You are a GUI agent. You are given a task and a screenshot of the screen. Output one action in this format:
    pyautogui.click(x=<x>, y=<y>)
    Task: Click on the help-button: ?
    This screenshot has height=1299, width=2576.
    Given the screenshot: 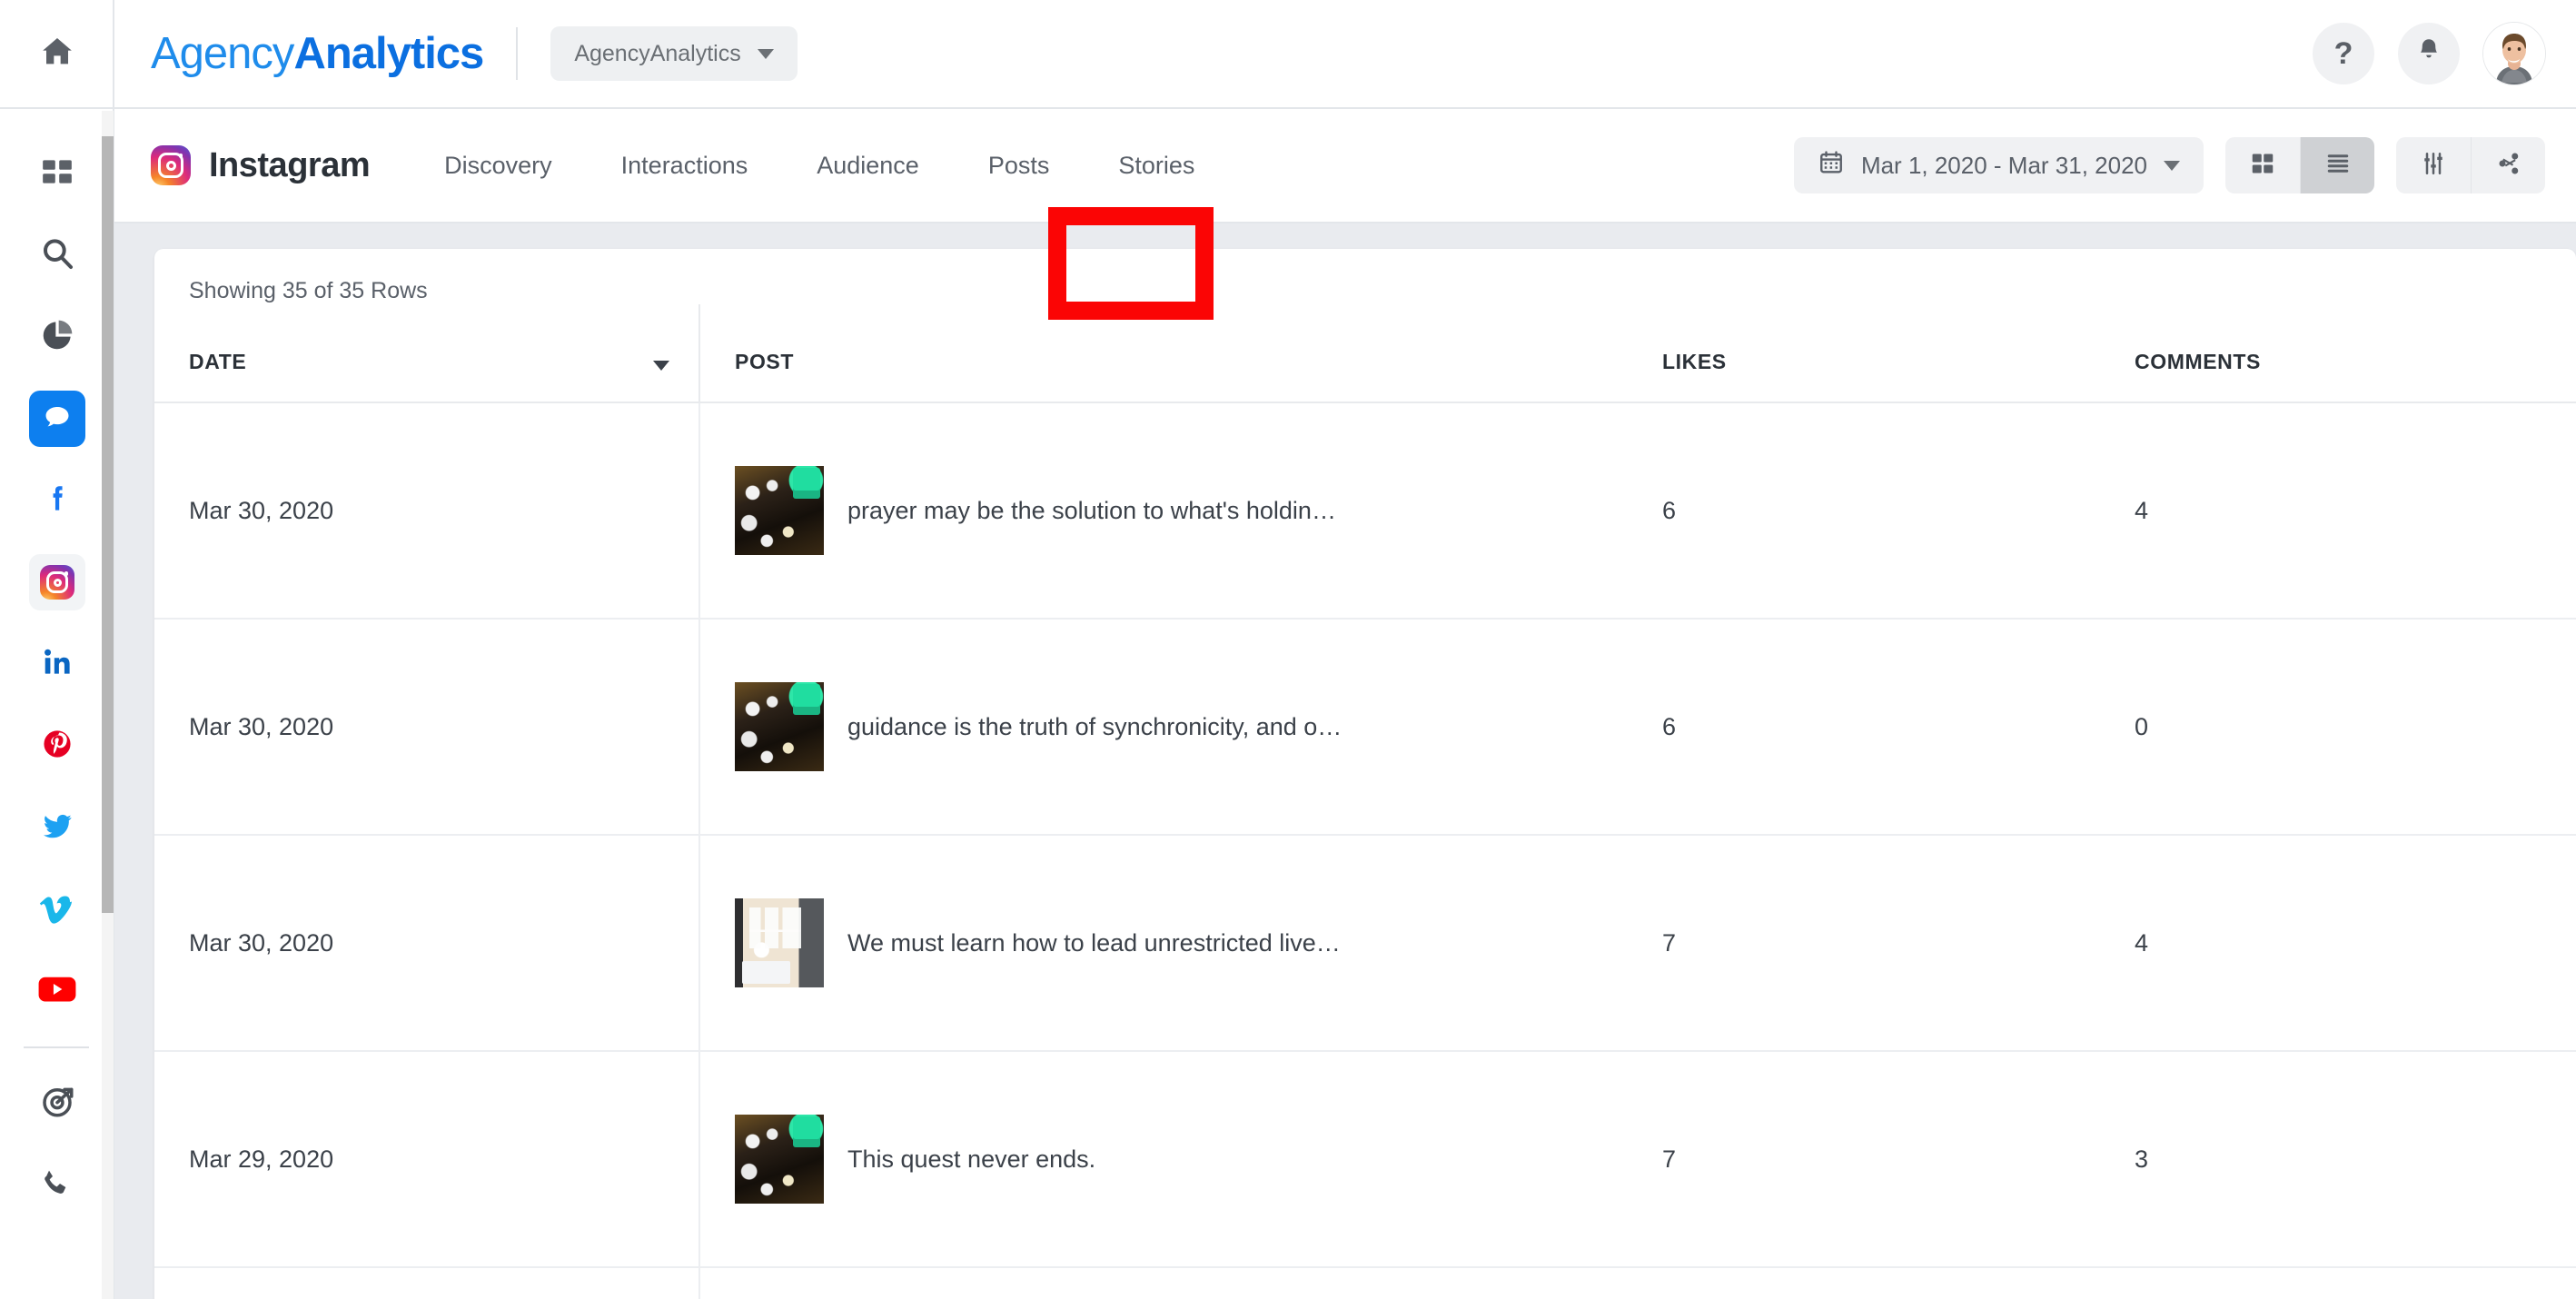 What is the action you would take?
    pyautogui.click(x=2343, y=53)
    